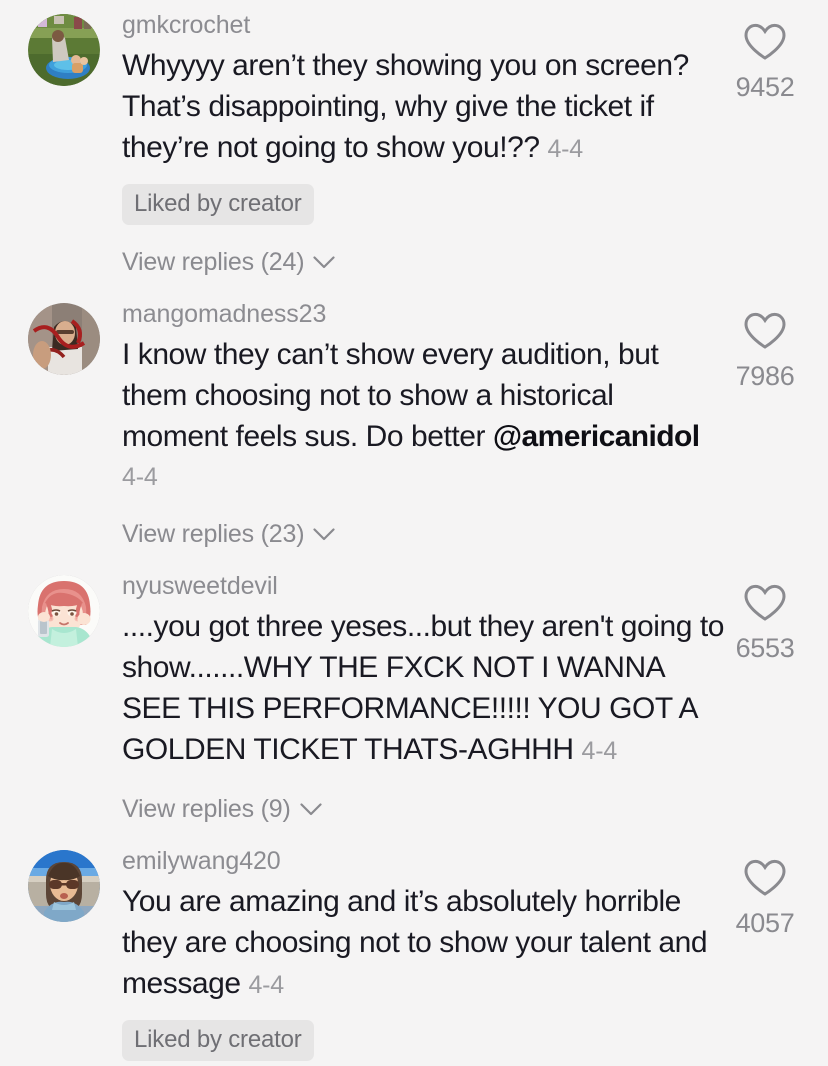  I want to click on avatar-image-kiddie-pool, so click(64, 50).